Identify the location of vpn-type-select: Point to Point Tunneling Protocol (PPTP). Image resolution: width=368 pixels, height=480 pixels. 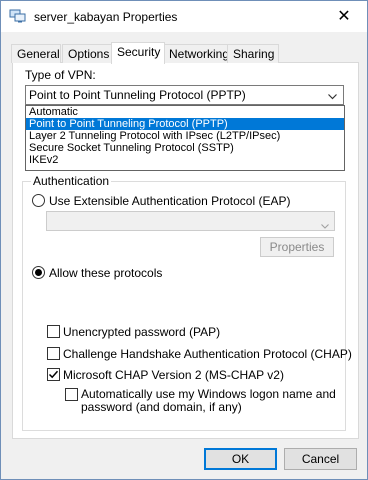
(184, 95).